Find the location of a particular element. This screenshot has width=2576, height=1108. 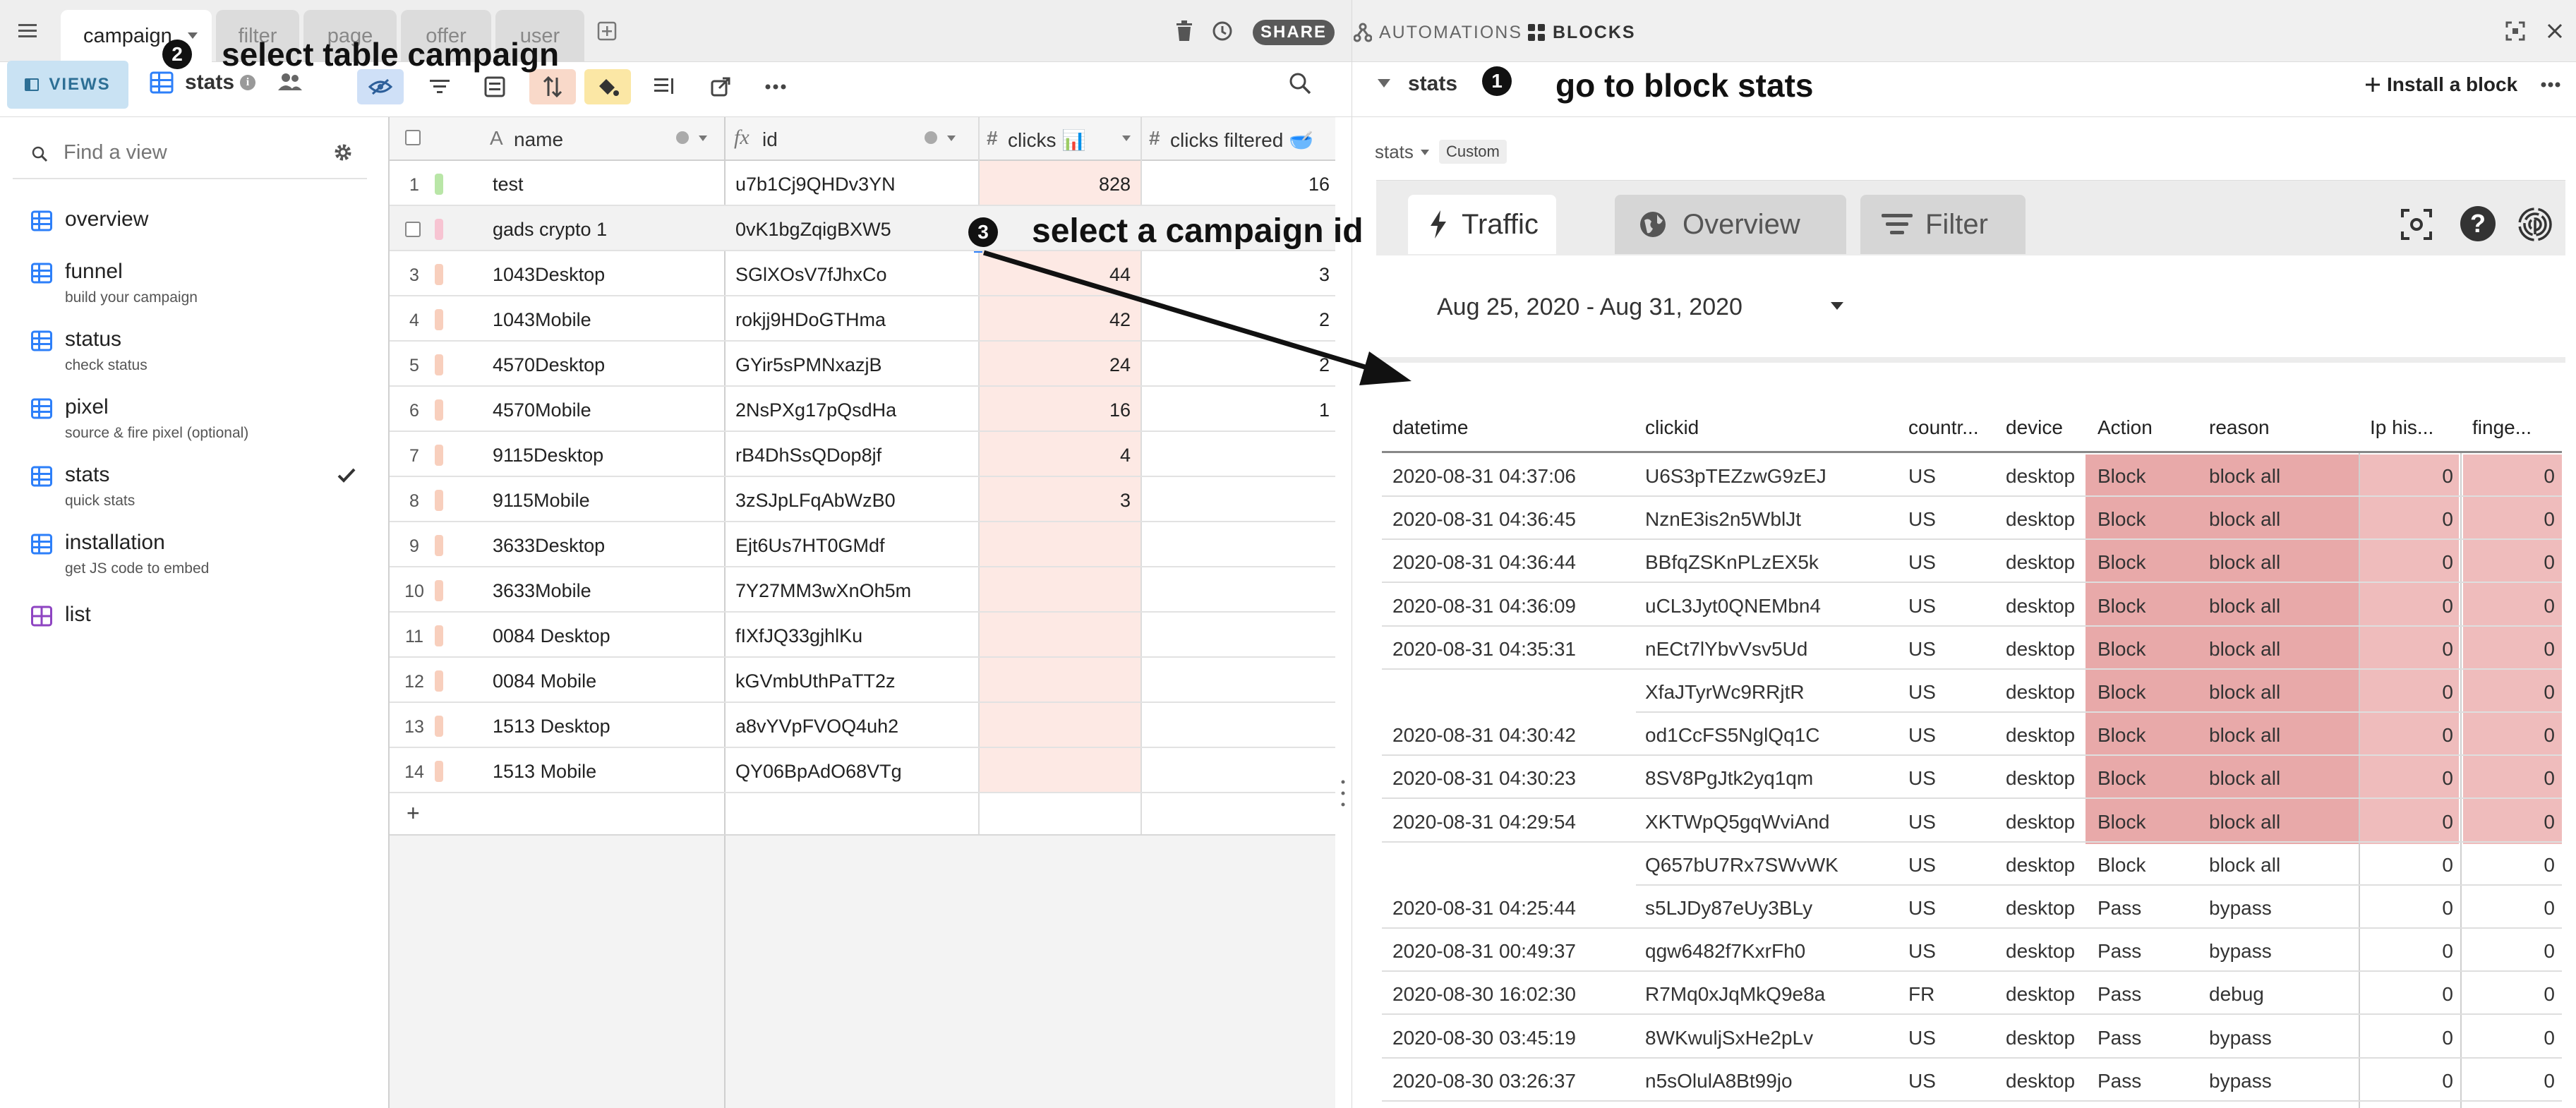

column-header-action: Action is located at coordinates (2125, 427).